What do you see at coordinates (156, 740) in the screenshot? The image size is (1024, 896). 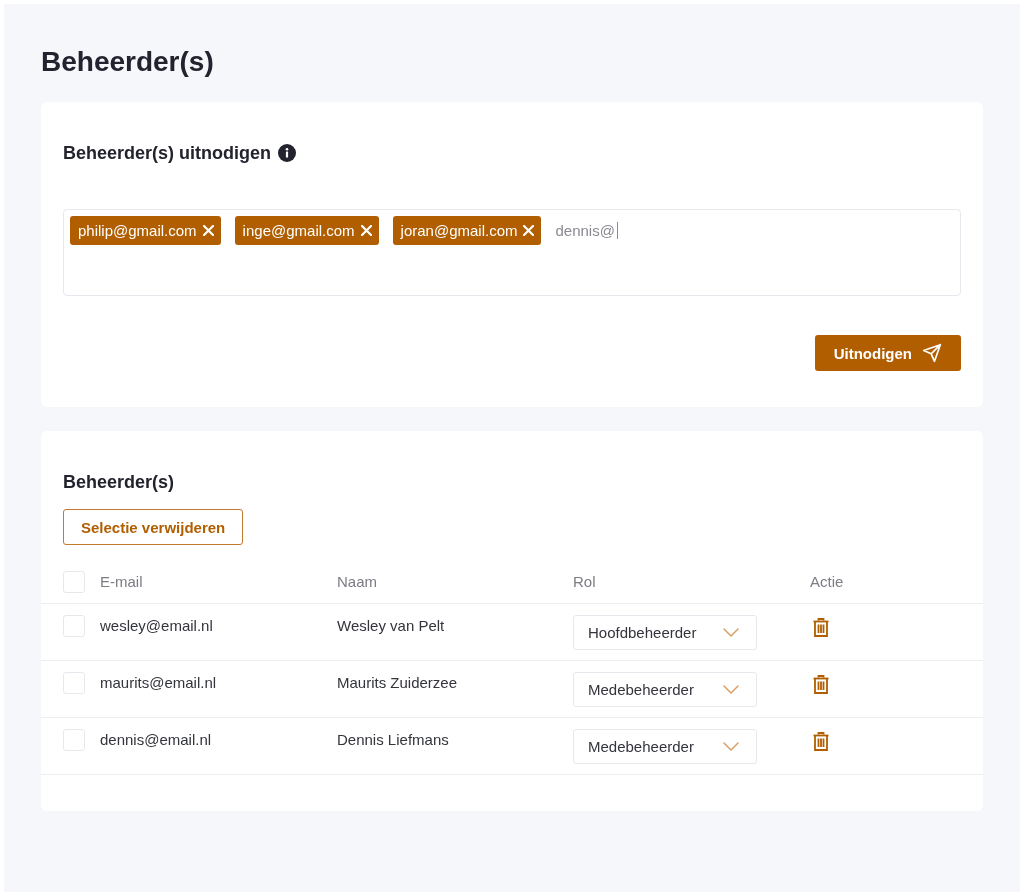 I see `email-cell-text: dennis@email.nl` at bounding box center [156, 740].